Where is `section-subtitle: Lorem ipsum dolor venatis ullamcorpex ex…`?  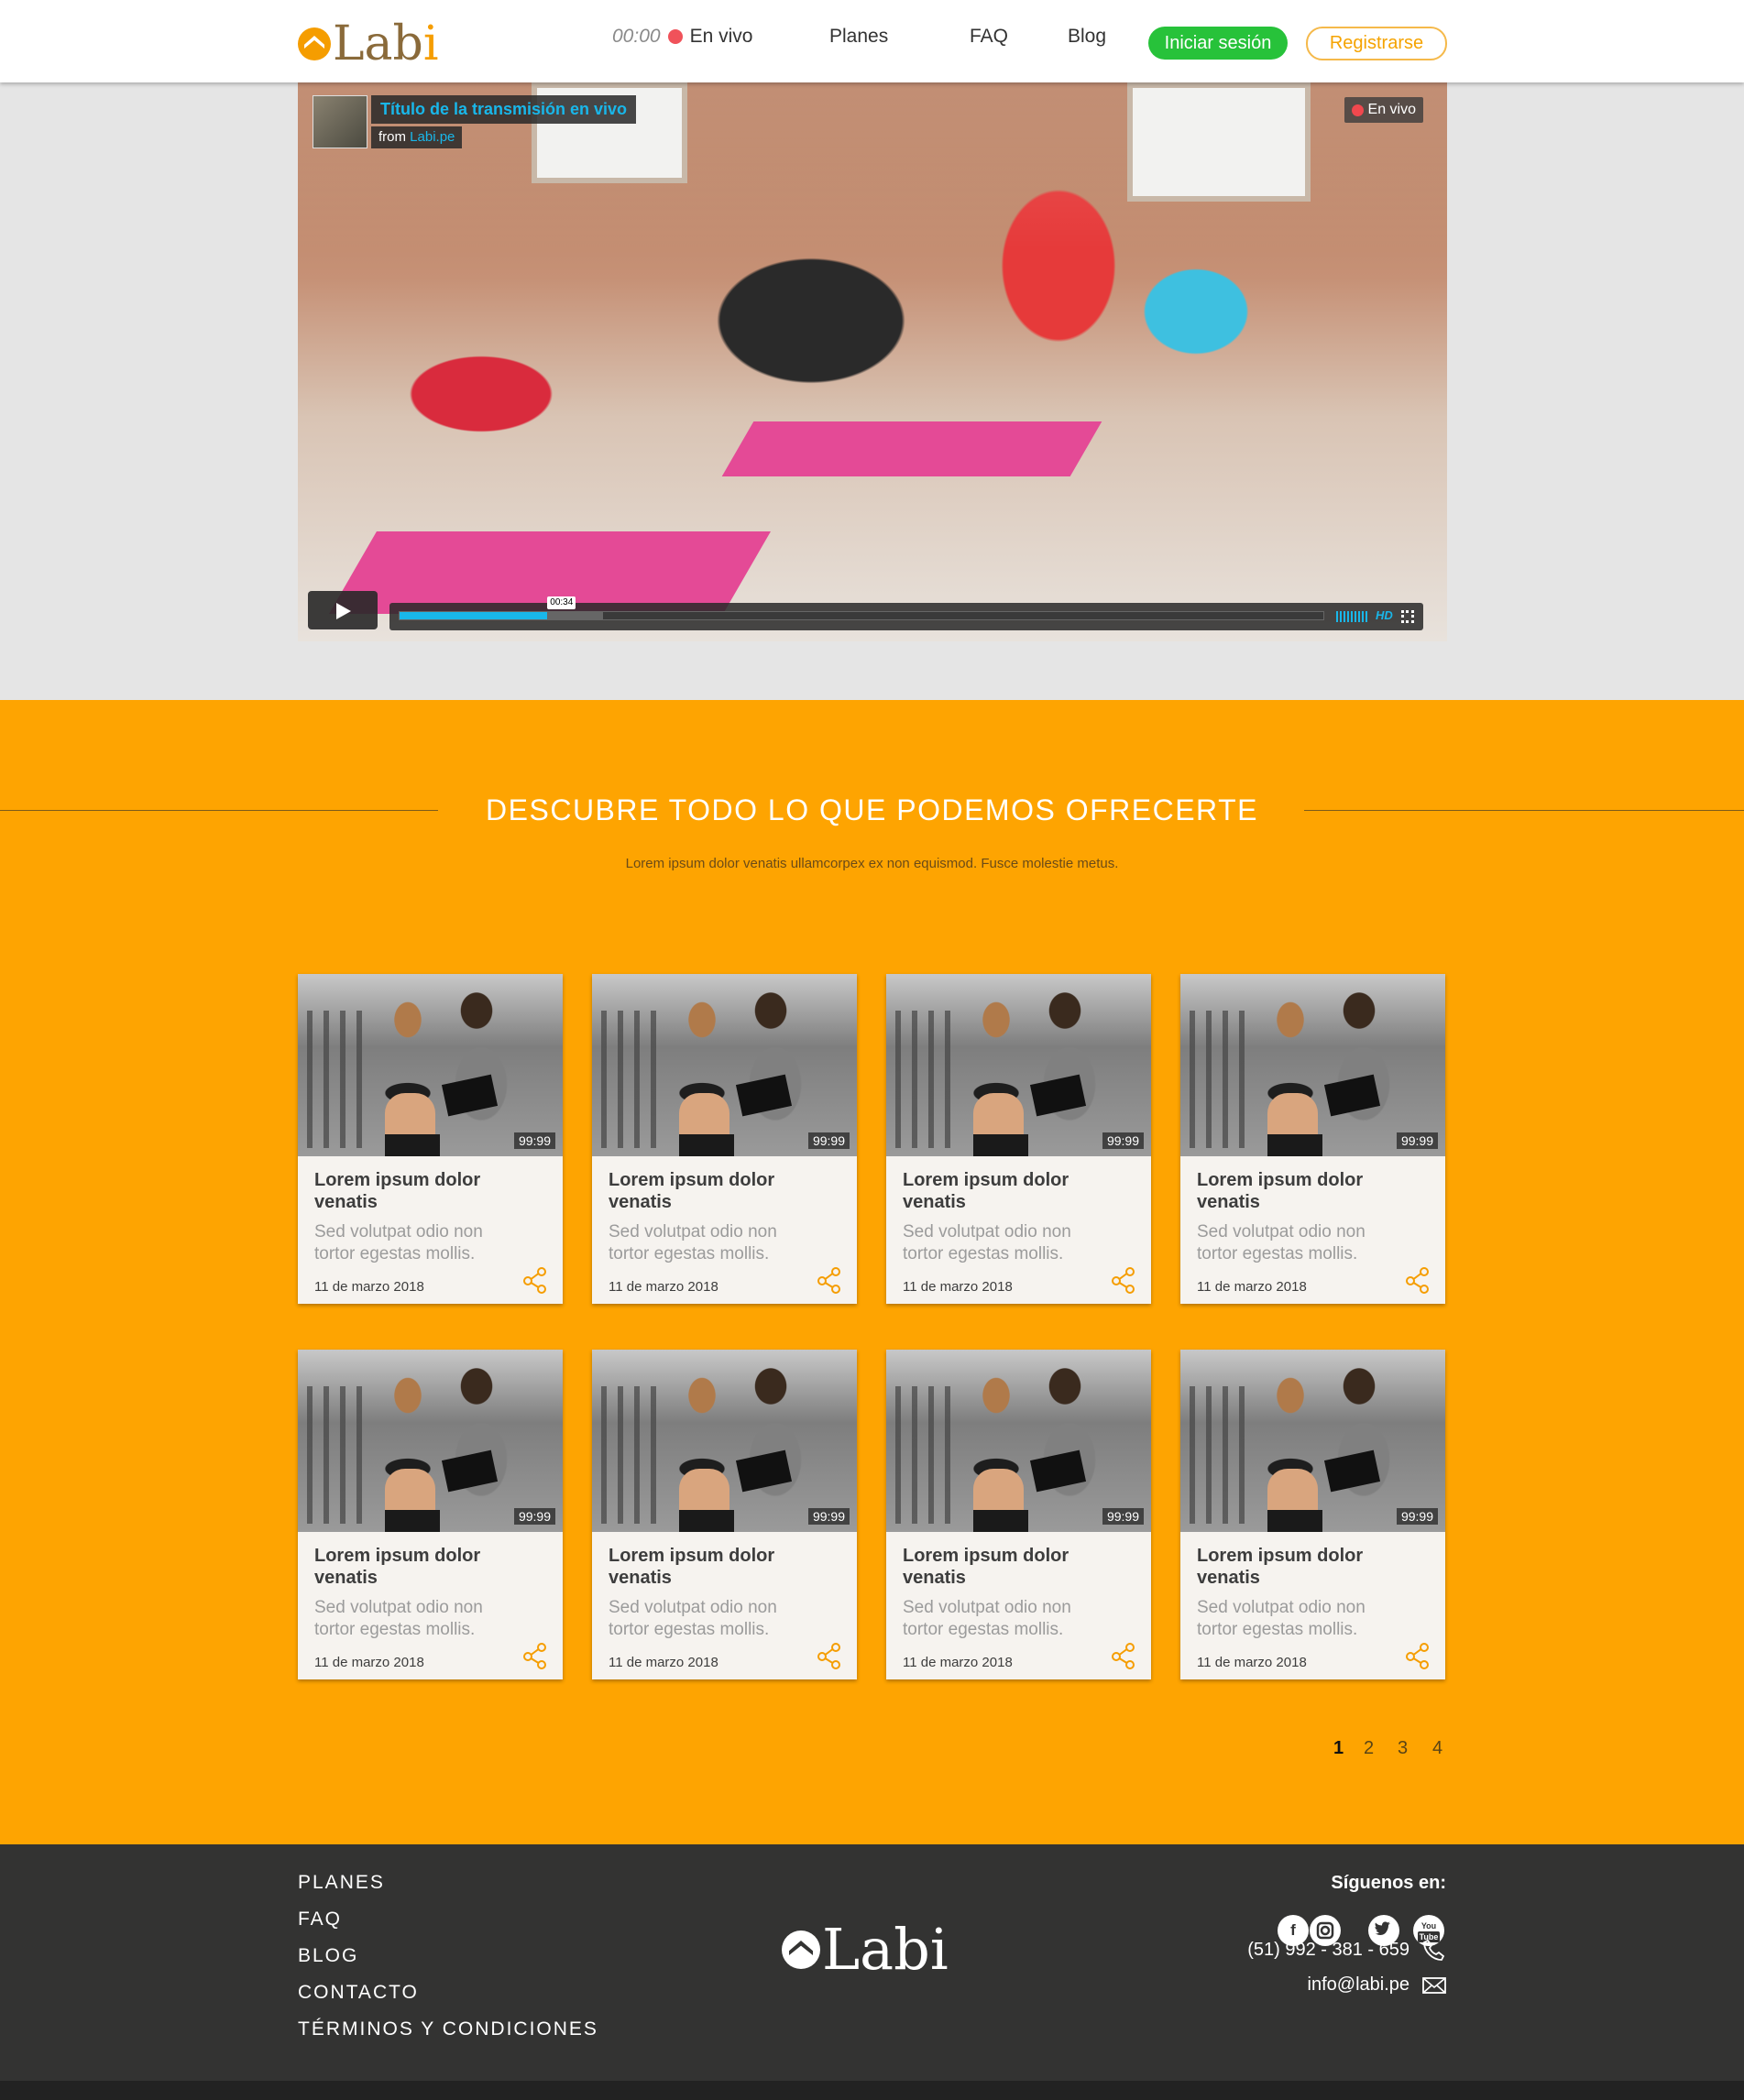 section-subtitle: Lorem ipsum dolor venatis ullamcorpex ex… is located at coordinates (872, 863).